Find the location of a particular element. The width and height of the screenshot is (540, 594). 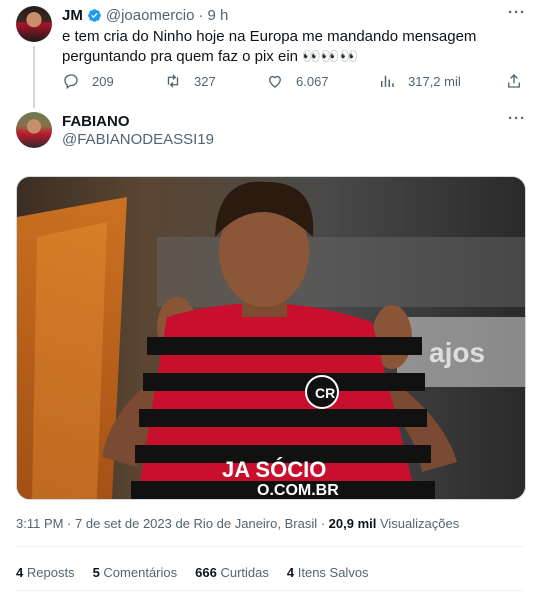

reply-button: 209 is located at coordinates (88, 81).